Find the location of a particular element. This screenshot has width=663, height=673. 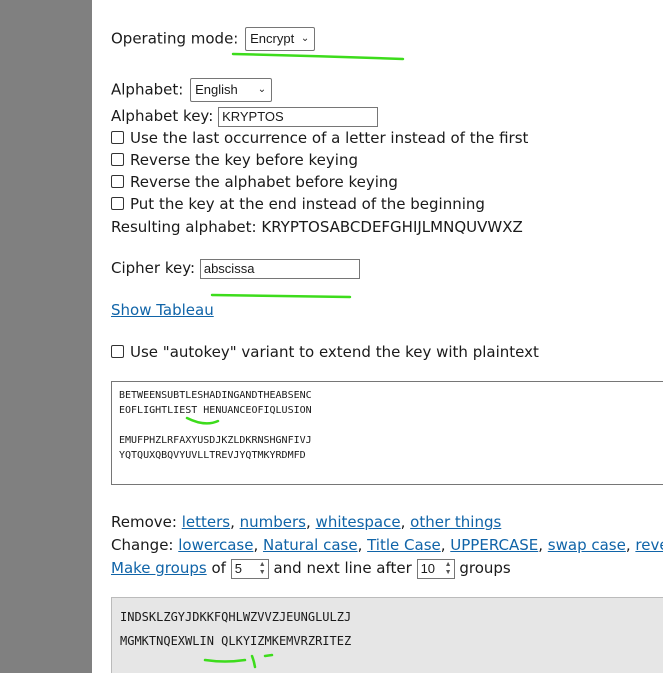

resulting-alphabet-value: KRYPTOSABCDEFGHIJLMNQUVWXZ is located at coordinates (392, 227).